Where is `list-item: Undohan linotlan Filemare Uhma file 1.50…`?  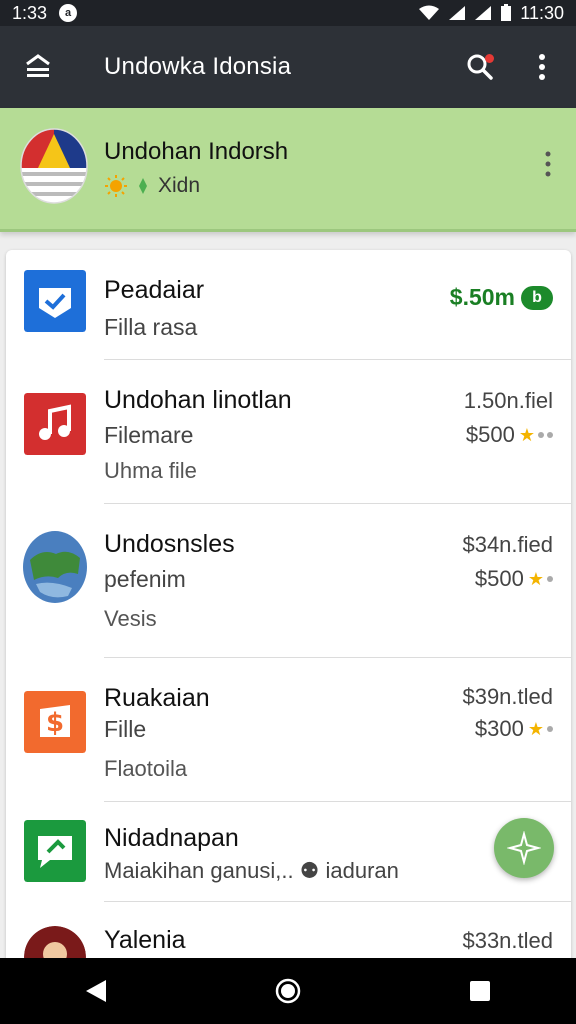 list-item: Undohan linotlan Filemare Uhma file 1.50… is located at coordinates (288, 432).